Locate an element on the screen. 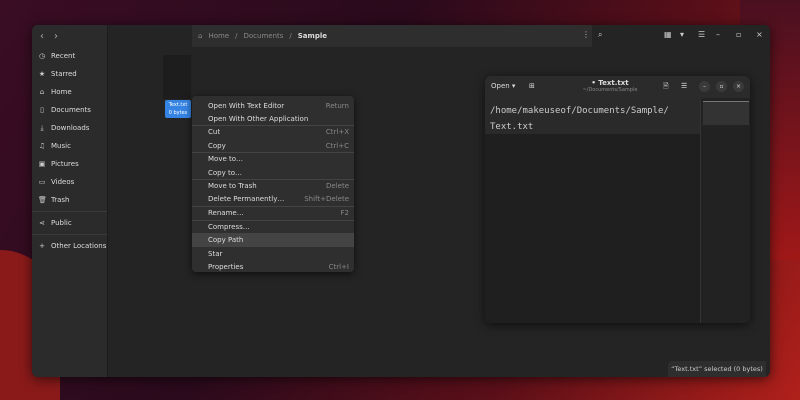 The width and height of the screenshot is (800, 400). menu-item-move-to-trash: Move to Trash Delete is located at coordinates (273, 186).